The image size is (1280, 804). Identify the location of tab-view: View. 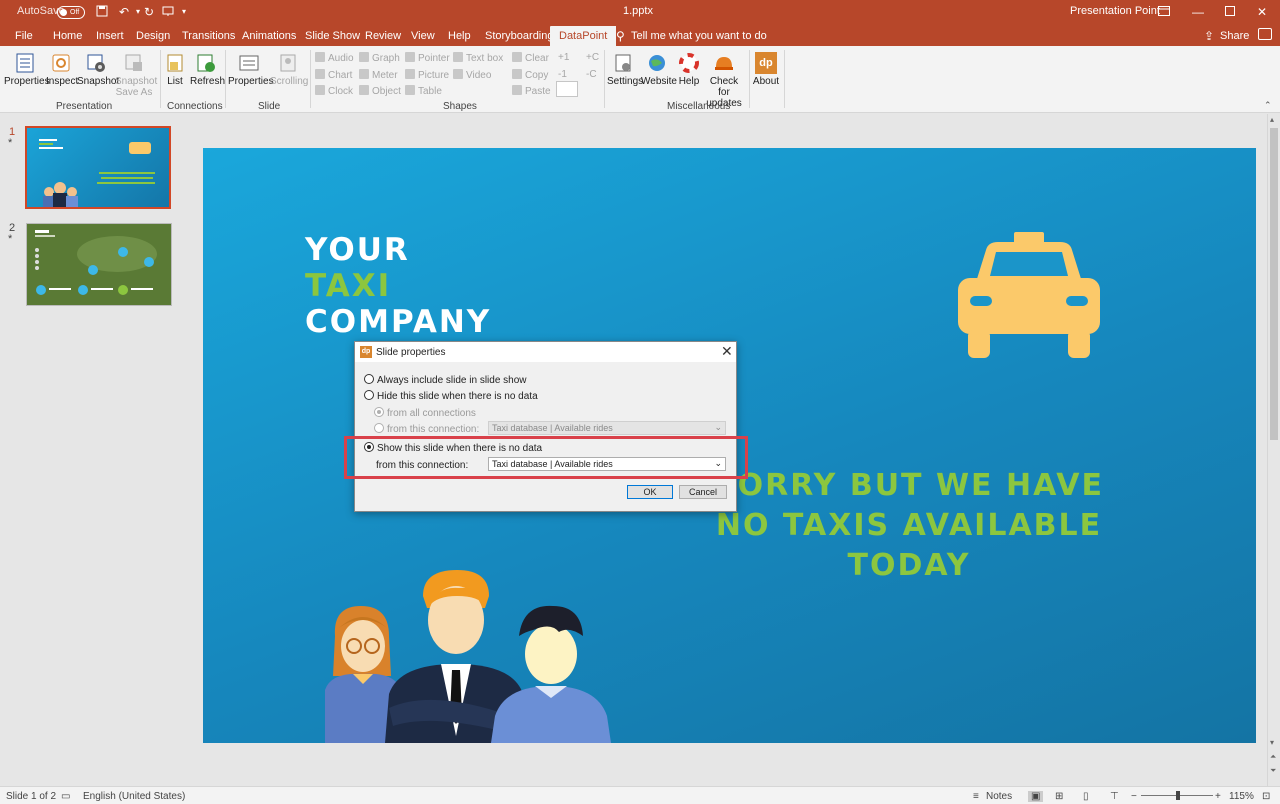
(423, 36).